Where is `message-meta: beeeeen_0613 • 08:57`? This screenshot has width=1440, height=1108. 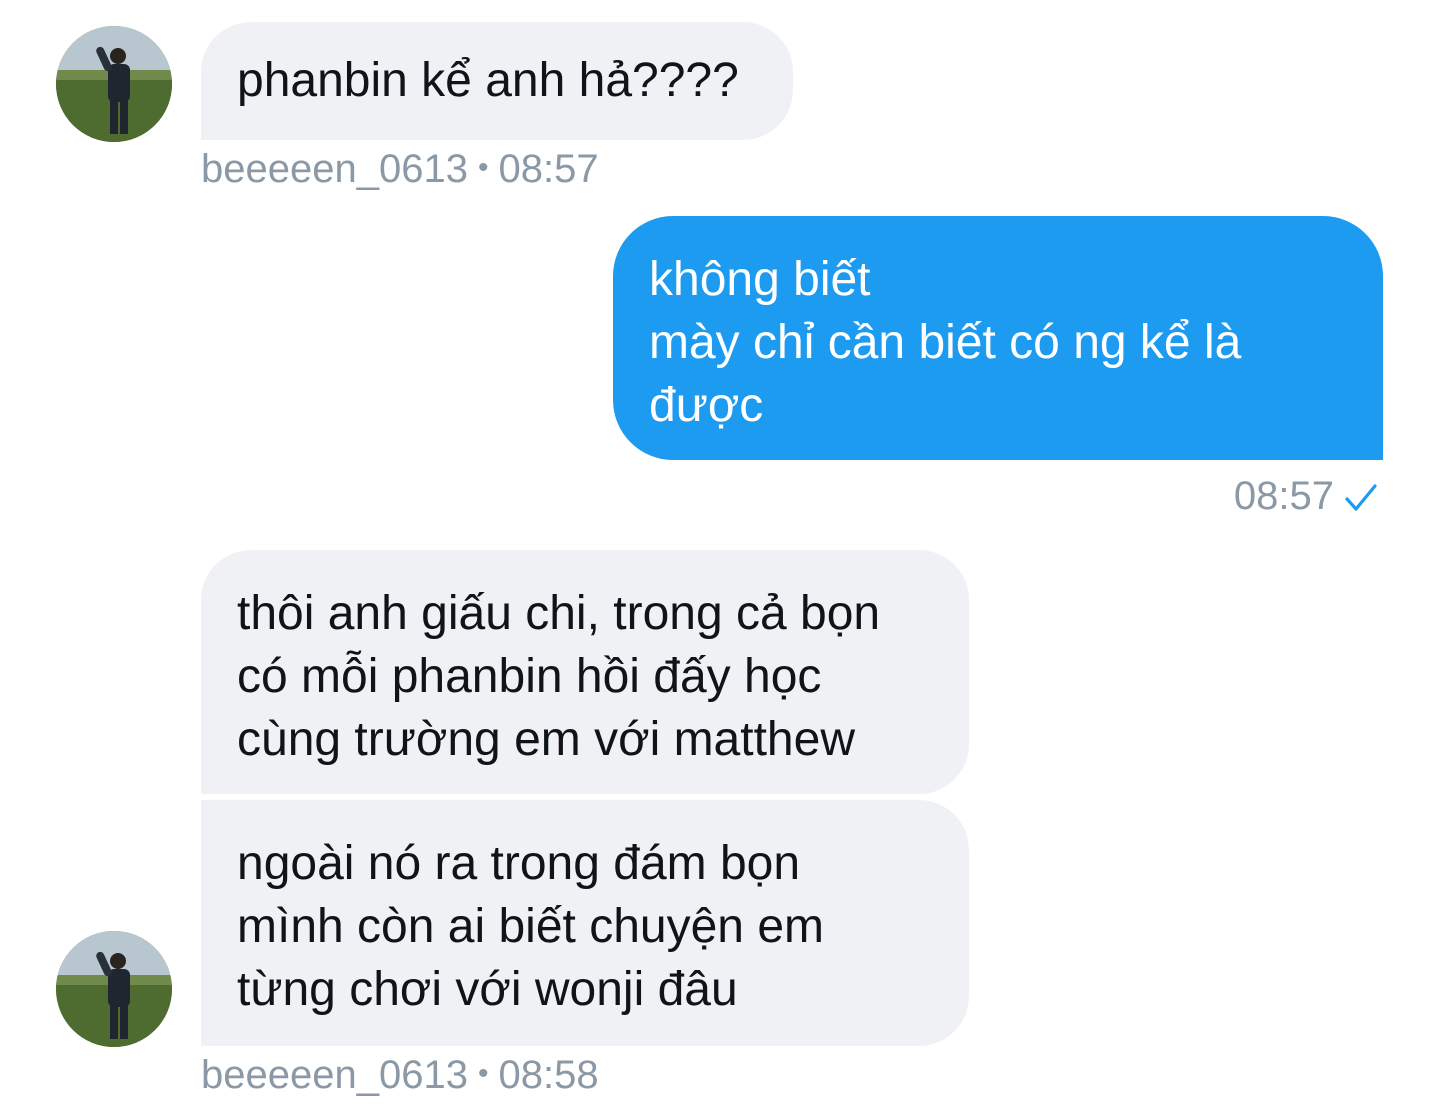 message-meta: beeeeen_0613 • 08:57 is located at coordinates (400, 168).